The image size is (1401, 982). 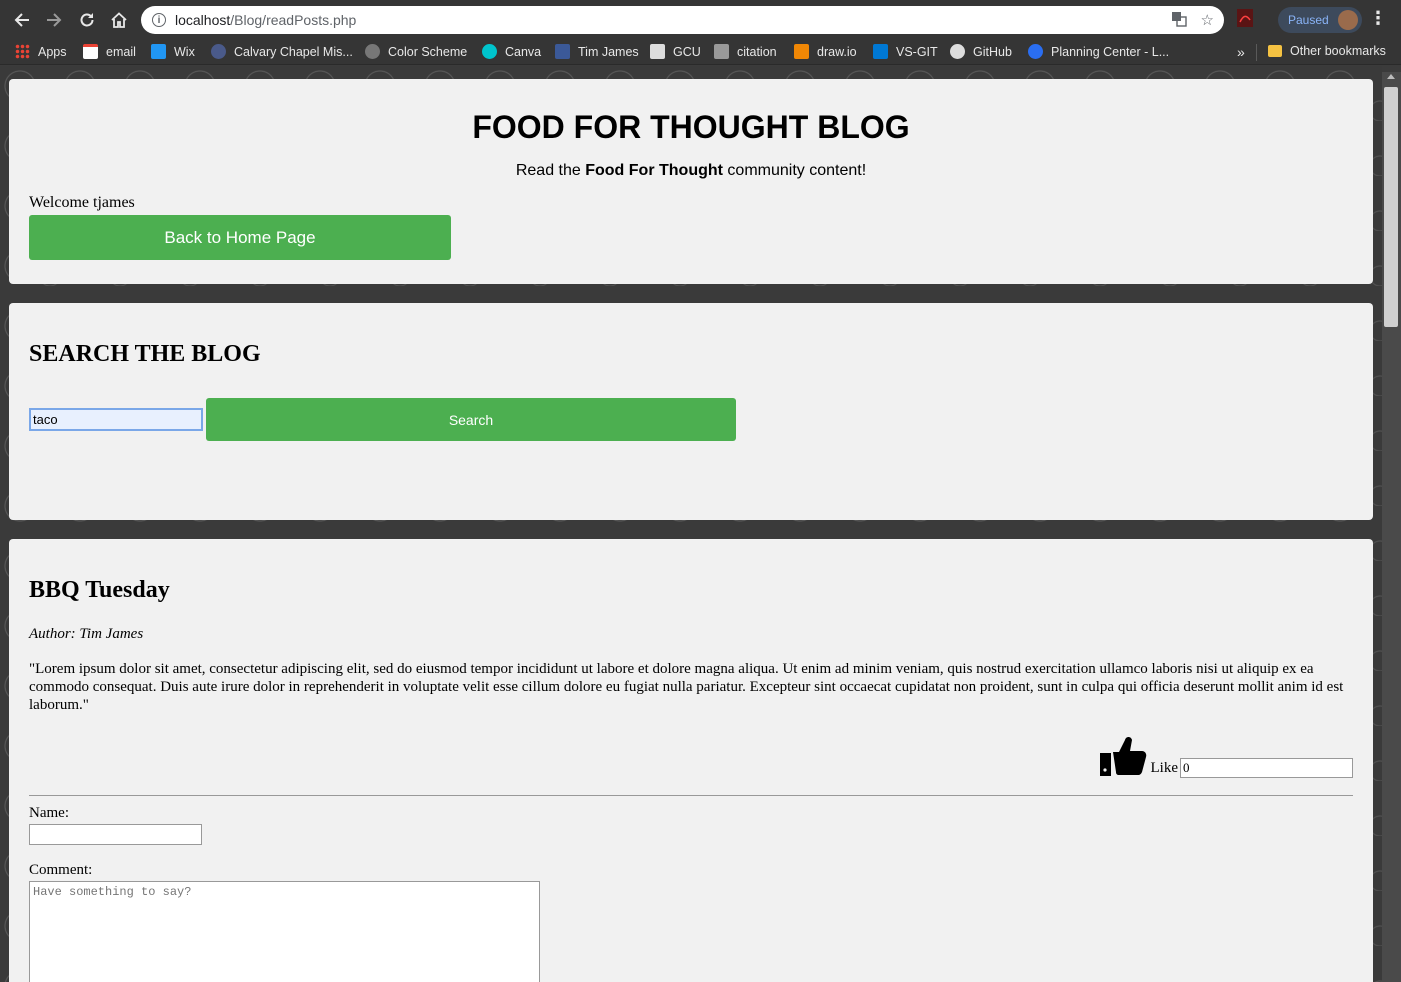 What do you see at coordinates (550, 170) in the screenshot?
I see `subtitle-pre: Read the` at bounding box center [550, 170].